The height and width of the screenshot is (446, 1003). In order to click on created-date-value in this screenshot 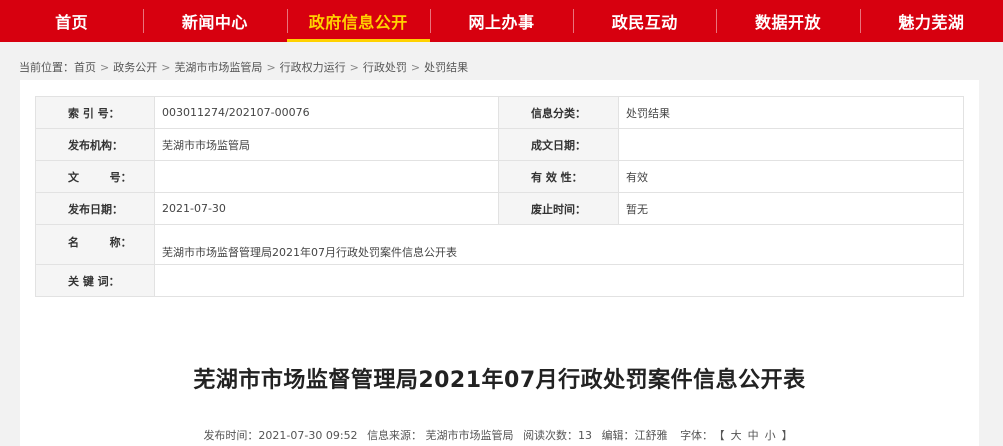, I will do `click(791, 144)`.